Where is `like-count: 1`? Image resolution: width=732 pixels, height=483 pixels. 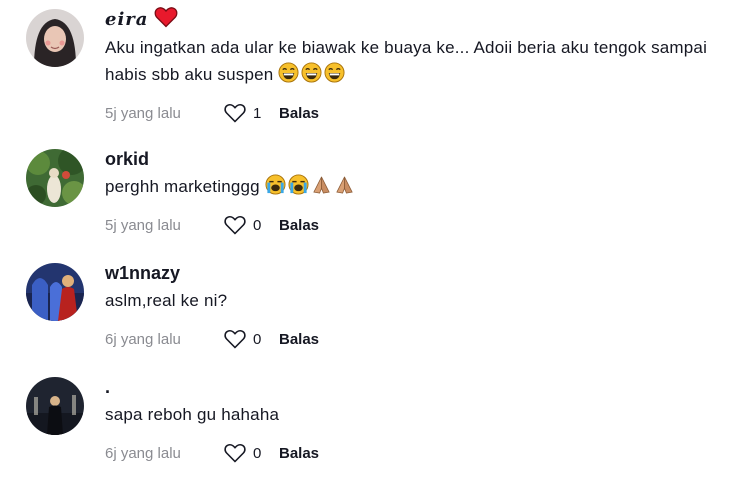 like-count: 1 is located at coordinates (257, 113).